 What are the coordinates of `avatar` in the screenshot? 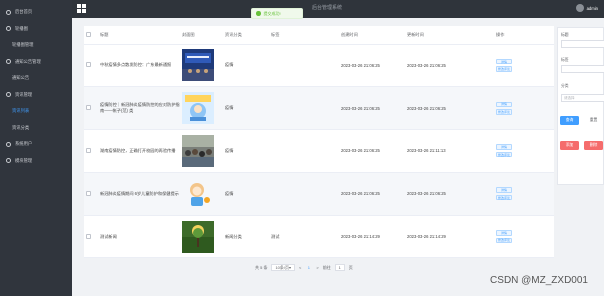 It's located at (579, 8).